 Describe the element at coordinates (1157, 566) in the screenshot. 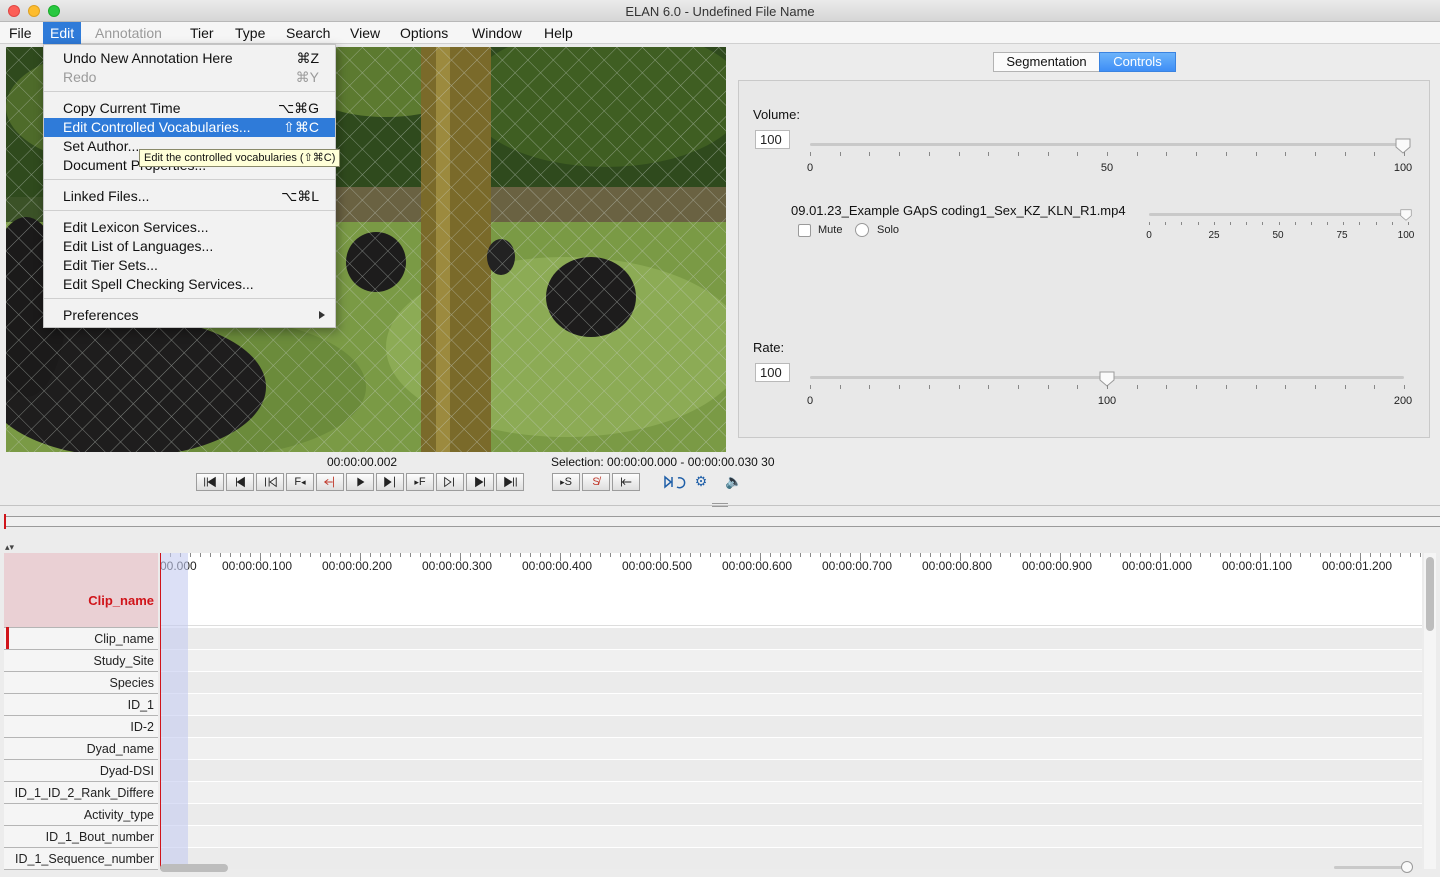

I see `ruler-label: 00:00:01.000` at that location.